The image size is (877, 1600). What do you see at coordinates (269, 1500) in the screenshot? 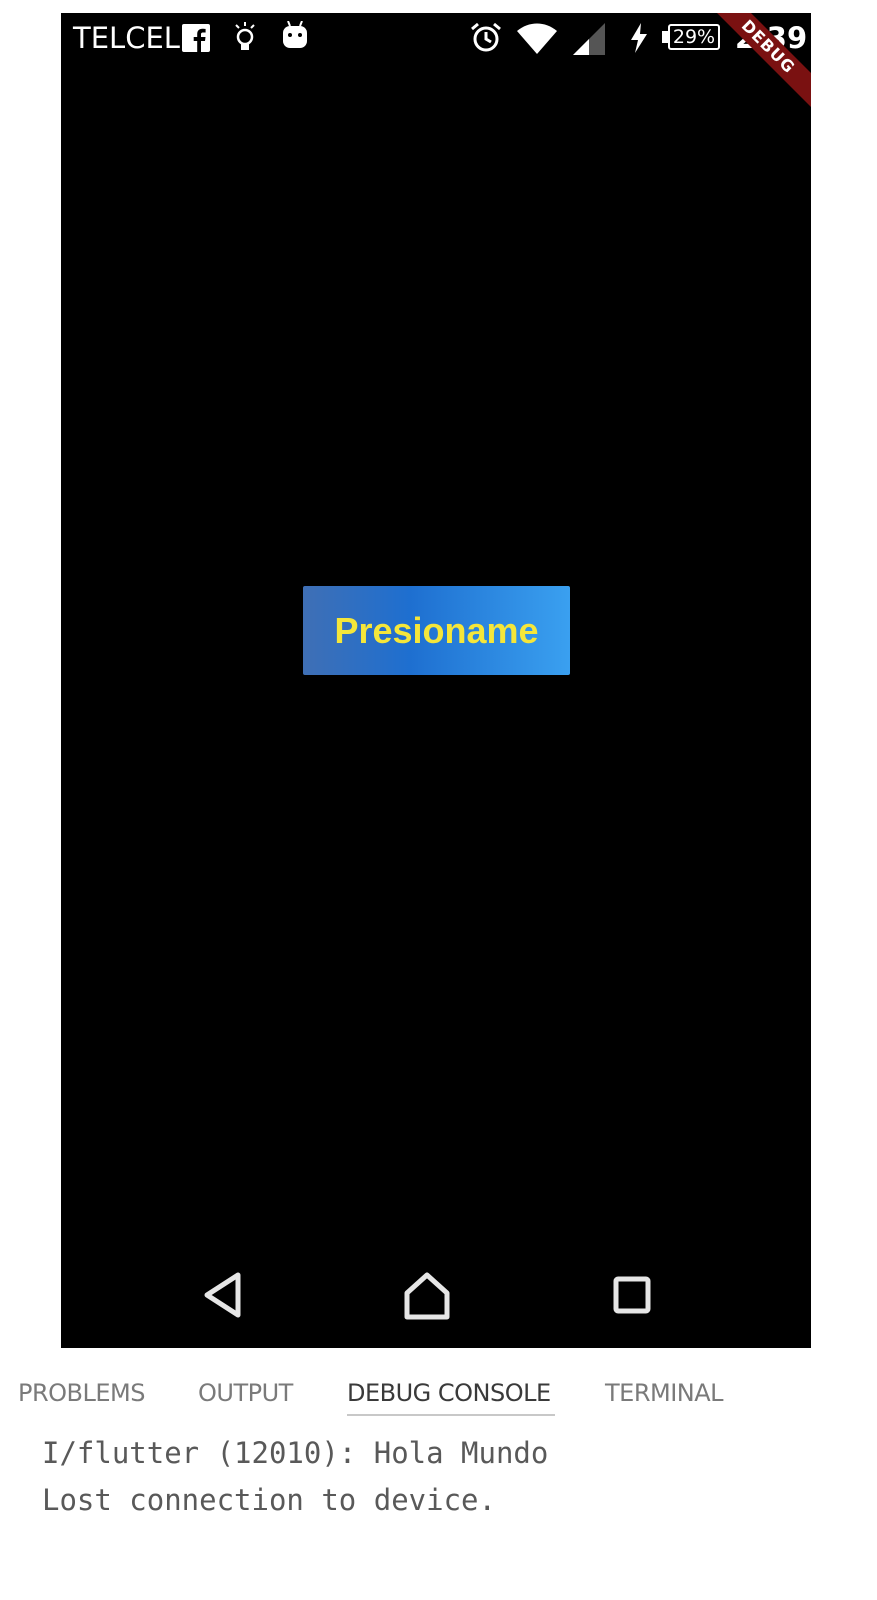
I see `console-line: Lost connection to device.` at bounding box center [269, 1500].